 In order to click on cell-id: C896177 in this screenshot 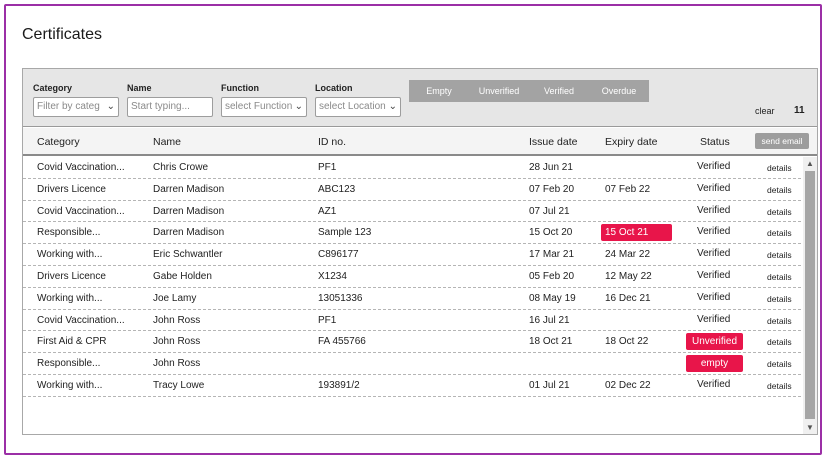, I will do `click(338, 255)`.